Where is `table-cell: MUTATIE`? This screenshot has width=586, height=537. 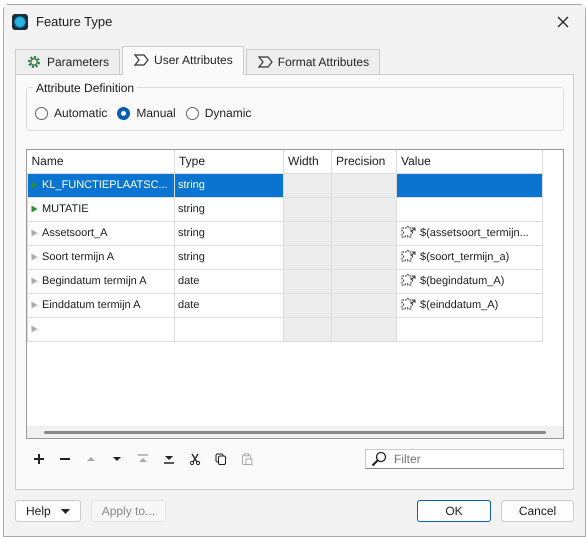 table-cell: MUTATIE is located at coordinates (101, 209).